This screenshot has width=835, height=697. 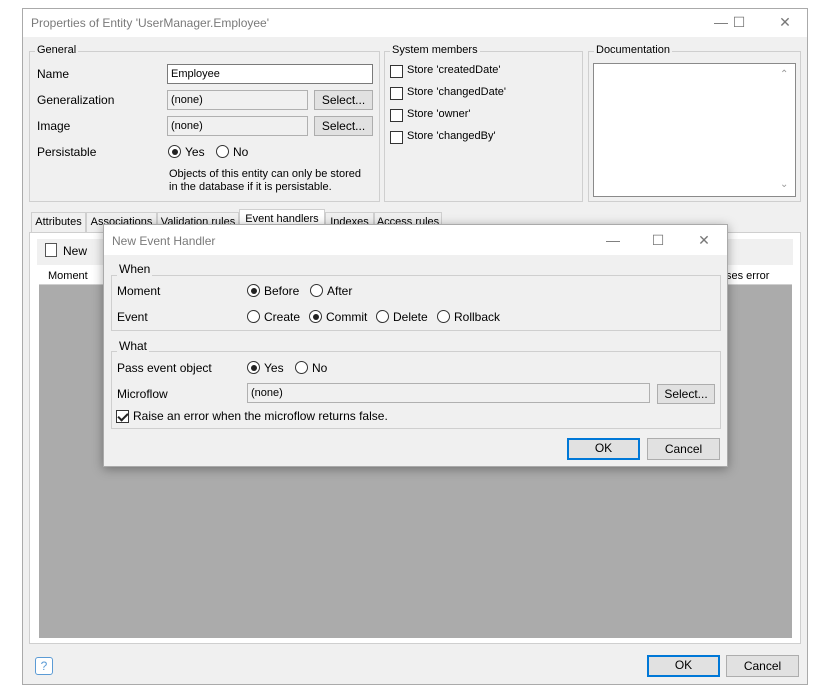 What do you see at coordinates (54, 126) in the screenshot?
I see `image-label: Image` at bounding box center [54, 126].